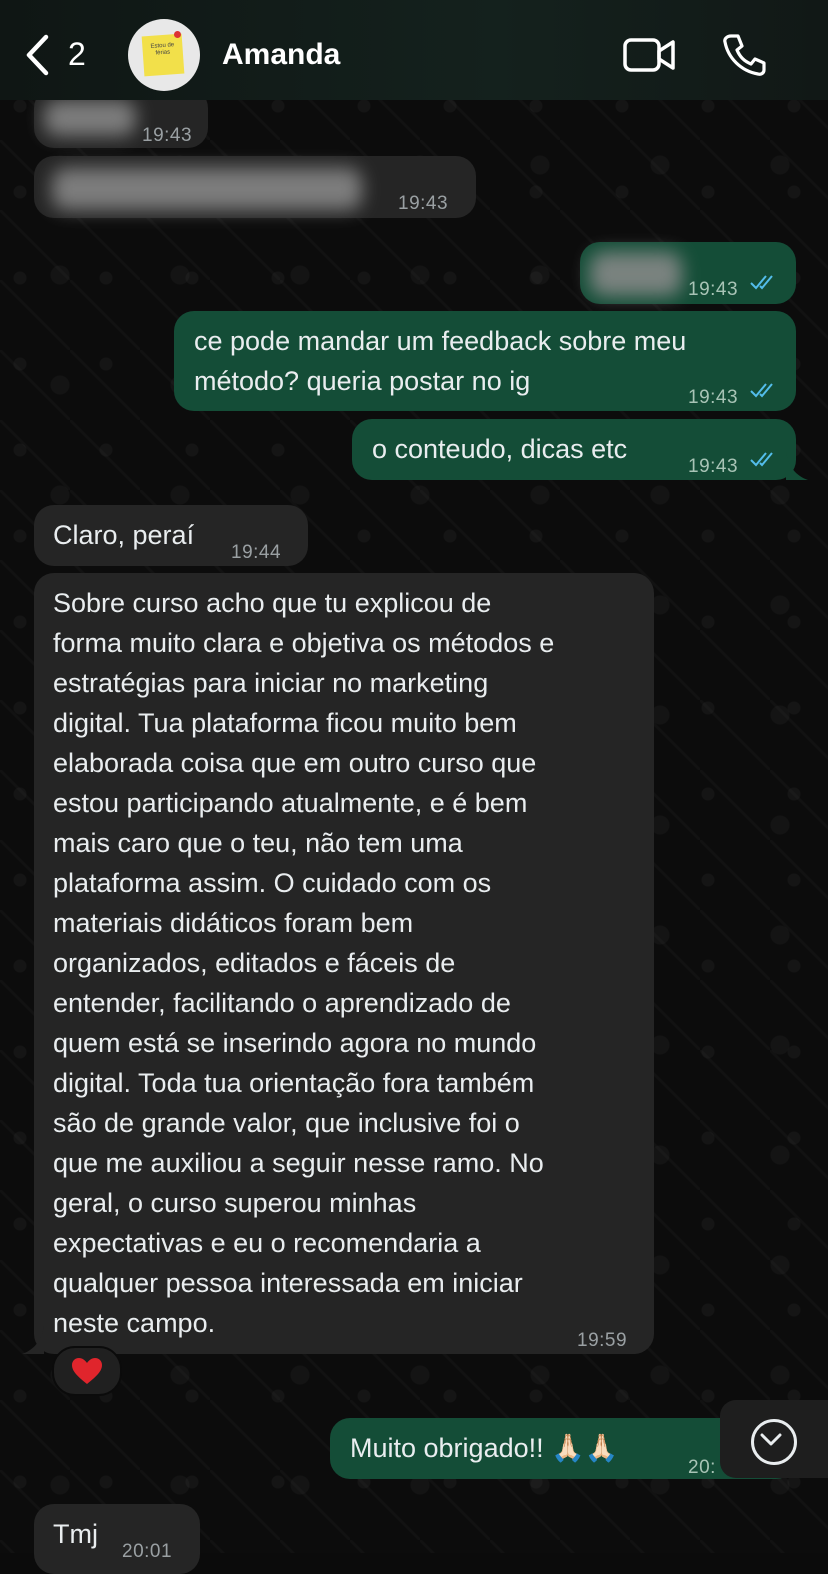 The width and height of the screenshot is (828, 1574). Describe the element at coordinates (256, 552) in the screenshot. I see `message-time: 19:44` at that location.